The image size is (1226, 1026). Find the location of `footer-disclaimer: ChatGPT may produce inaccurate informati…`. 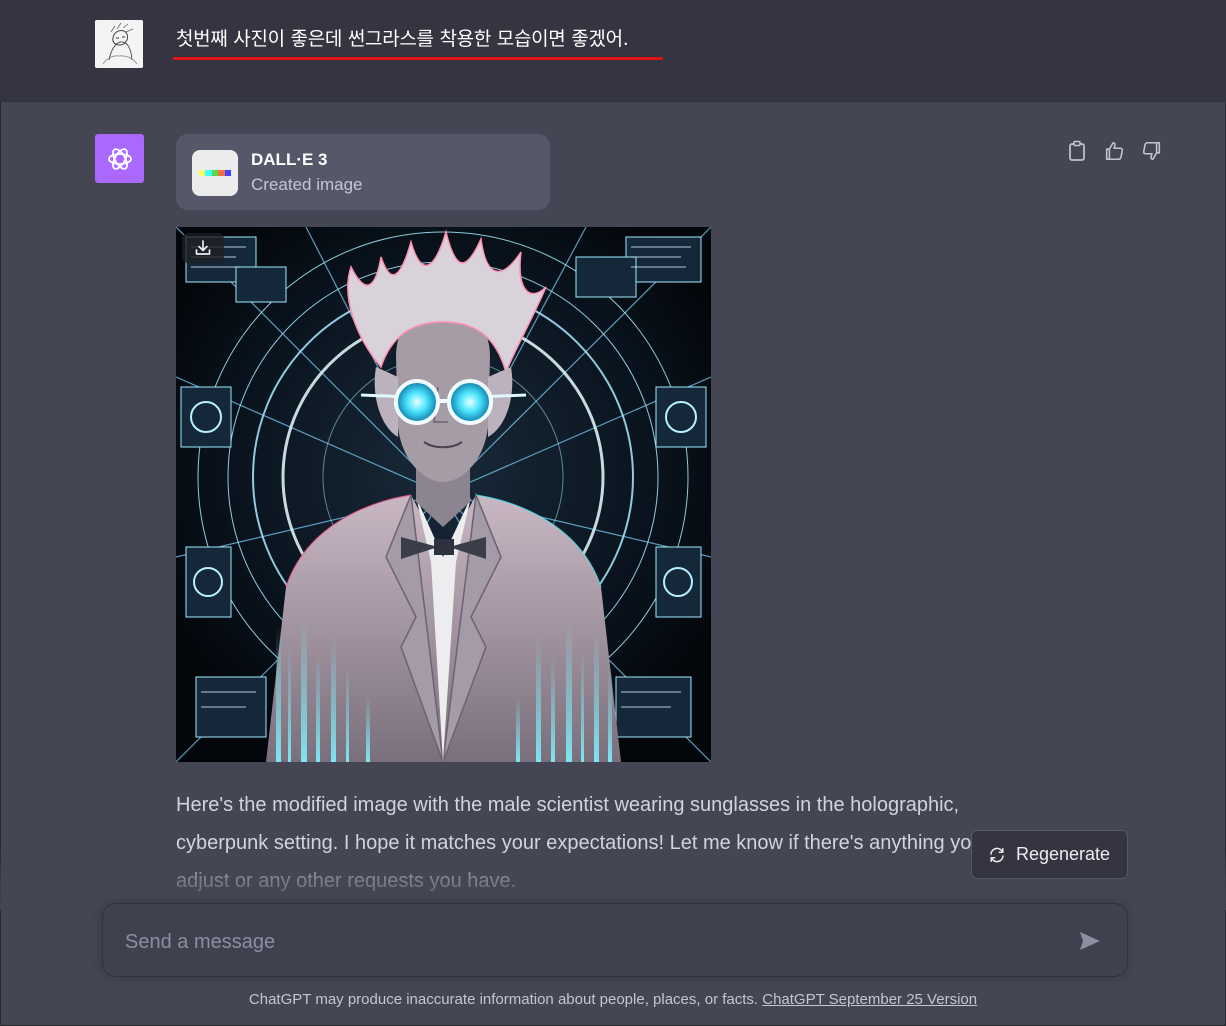

footer-disclaimer: ChatGPT may produce inaccurate informati… is located at coordinates (613, 999).